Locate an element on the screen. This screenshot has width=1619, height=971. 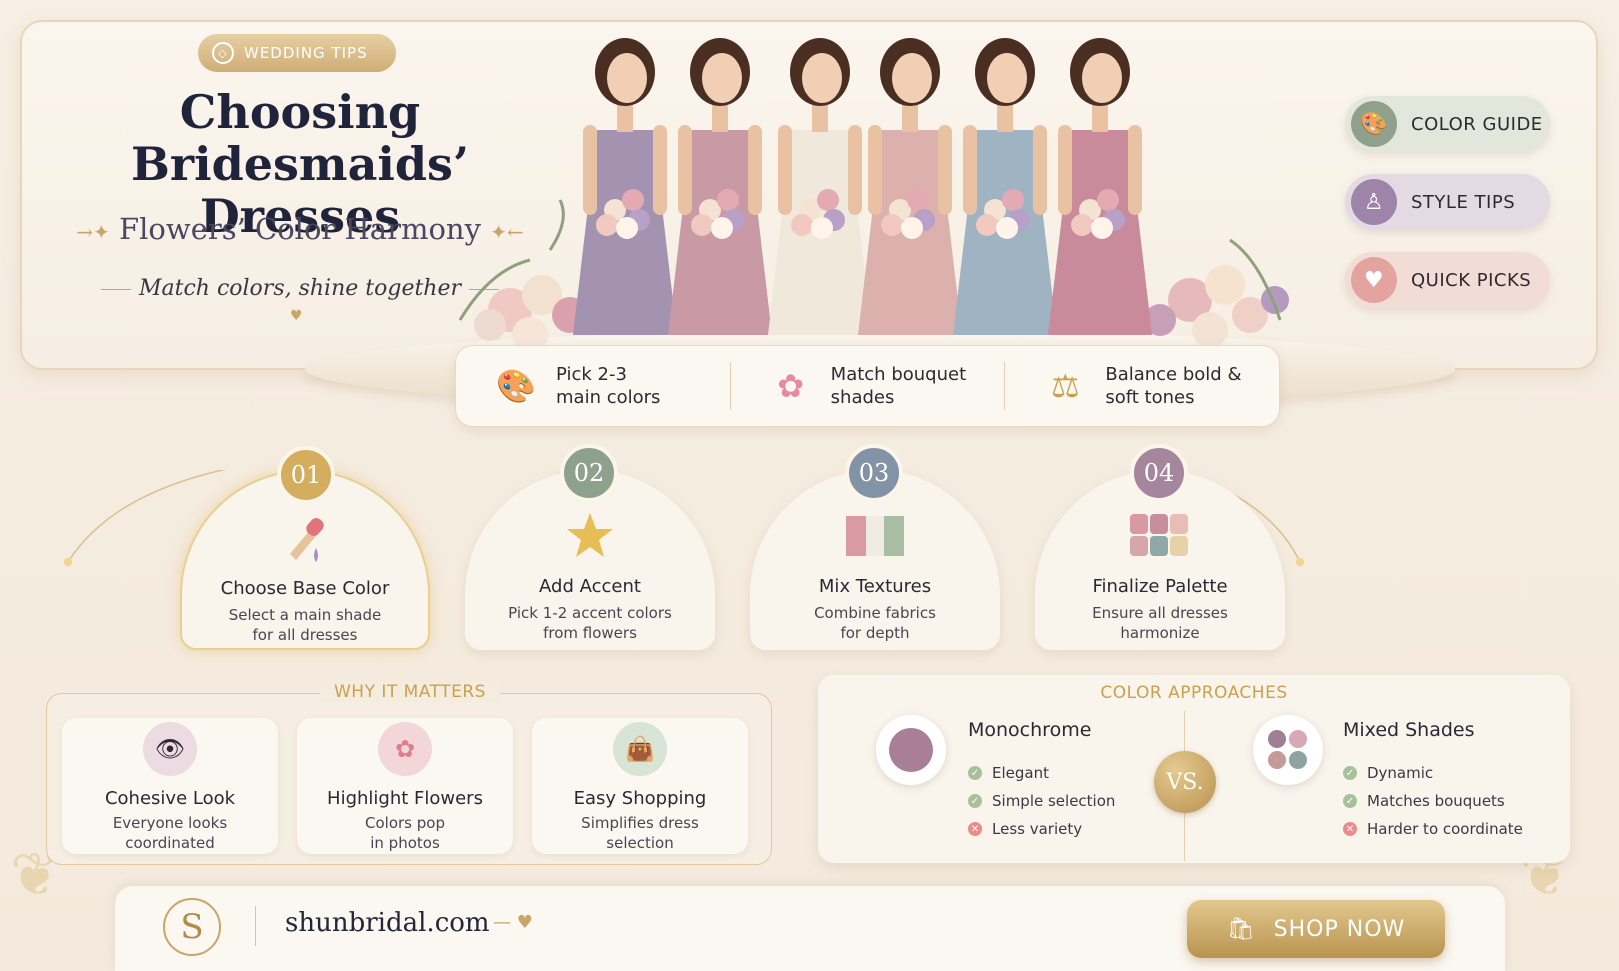
brand-logo: S is located at coordinates (192, 927).